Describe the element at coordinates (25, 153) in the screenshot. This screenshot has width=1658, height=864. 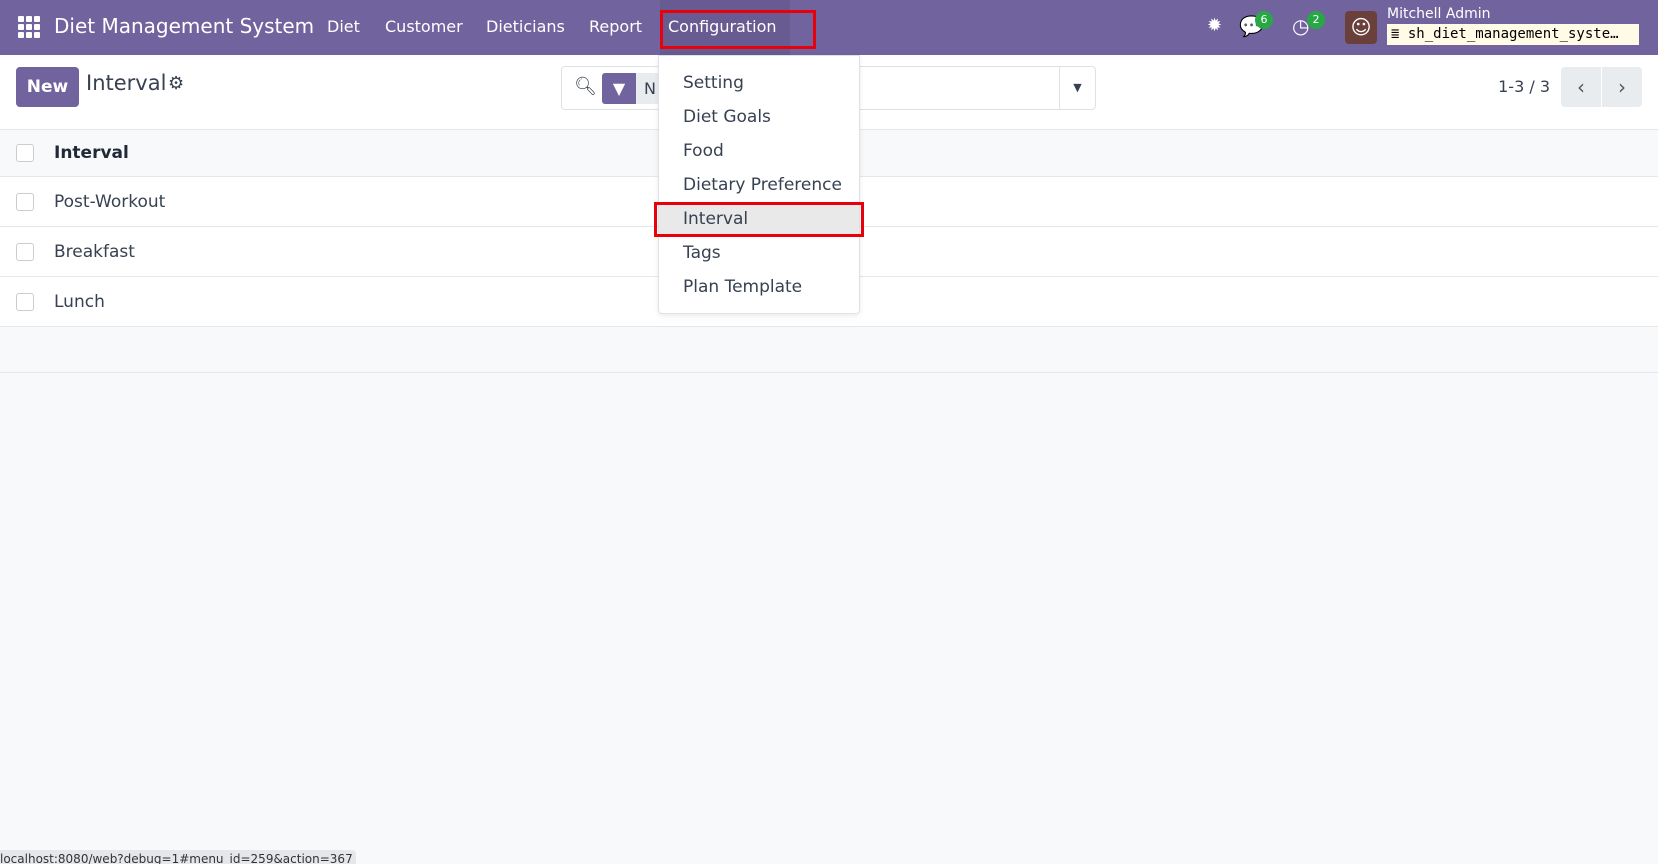
I see `select-all-checkbox` at that location.